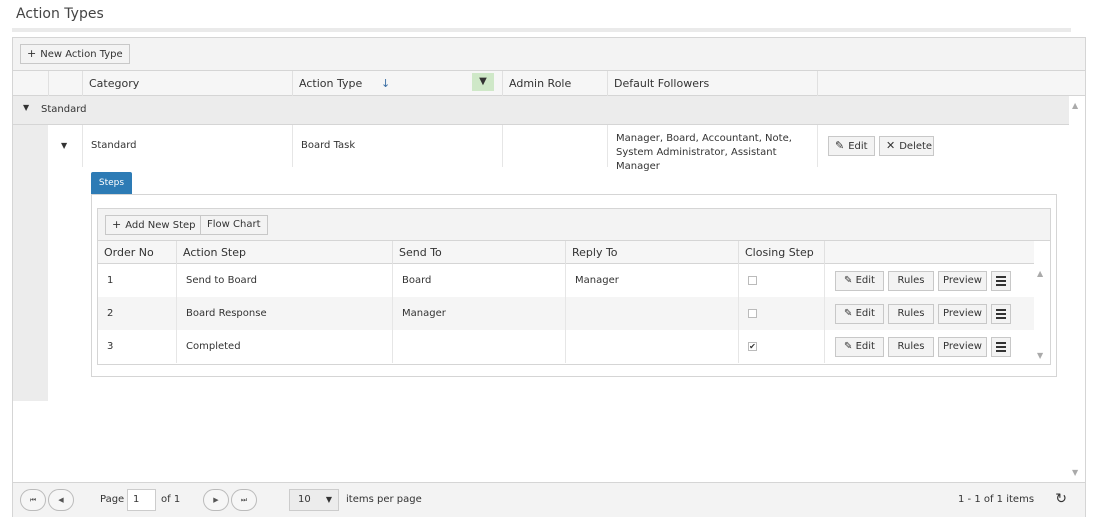 Image resolution: width=1095 pixels, height=527 pixels. What do you see at coordinates (160, 225) in the screenshot?
I see `add-new-step-label: Add New Step` at bounding box center [160, 225].